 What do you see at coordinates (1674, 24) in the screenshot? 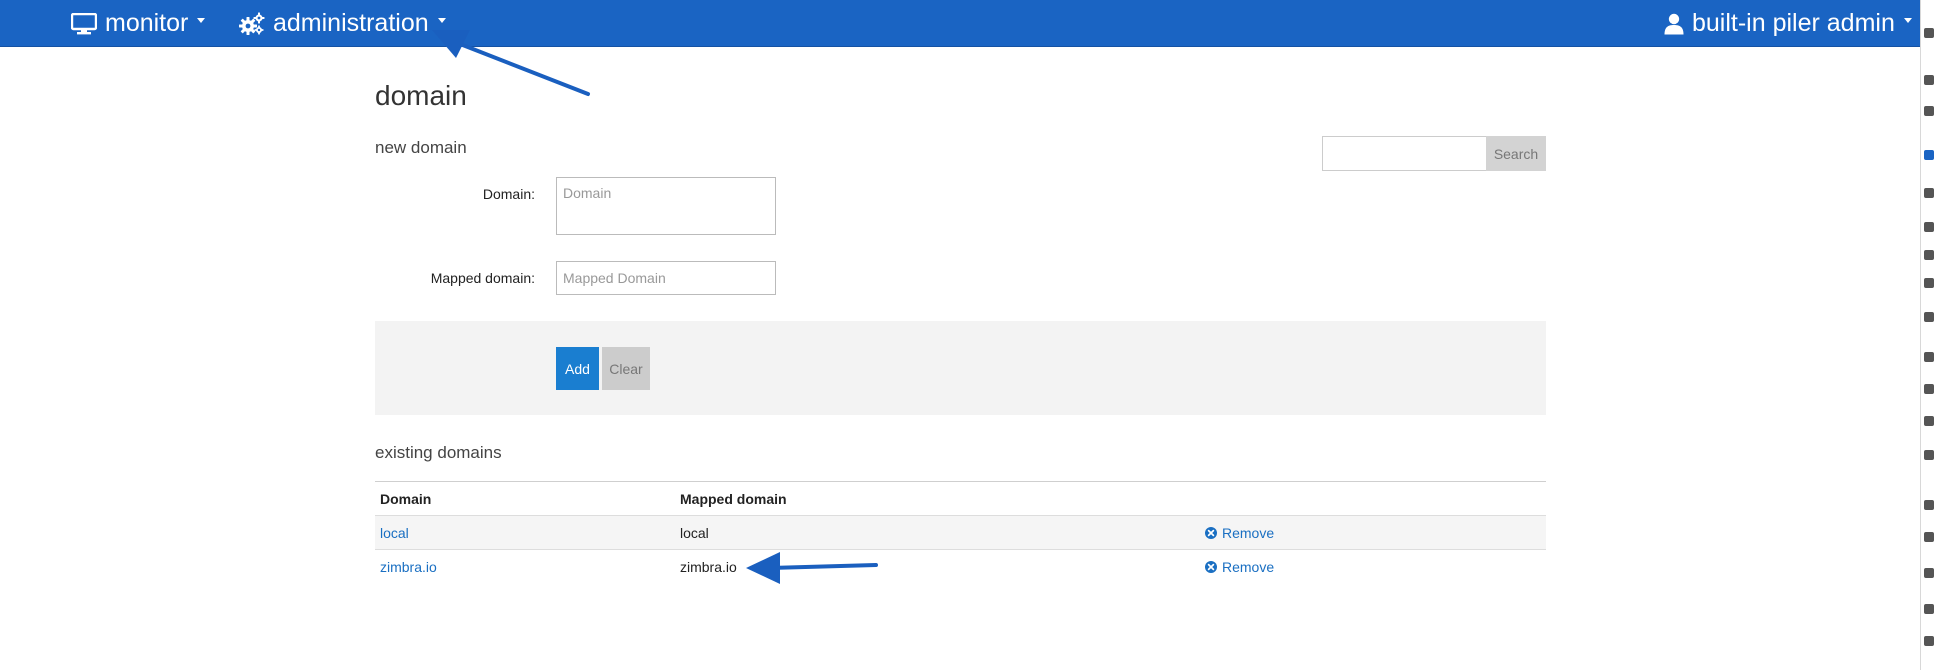
I see `user-icon` at bounding box center [1674, 24].